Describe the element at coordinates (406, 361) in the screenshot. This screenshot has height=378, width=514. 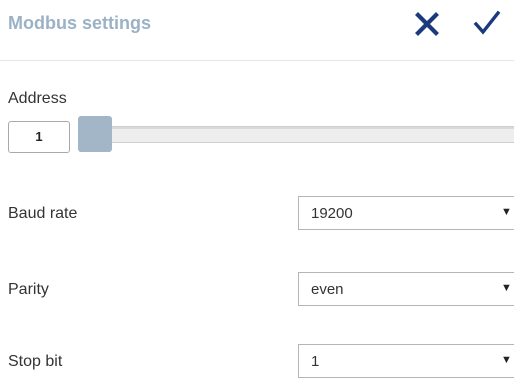
I see `stop-bit-select: 1 ▼` at that location.